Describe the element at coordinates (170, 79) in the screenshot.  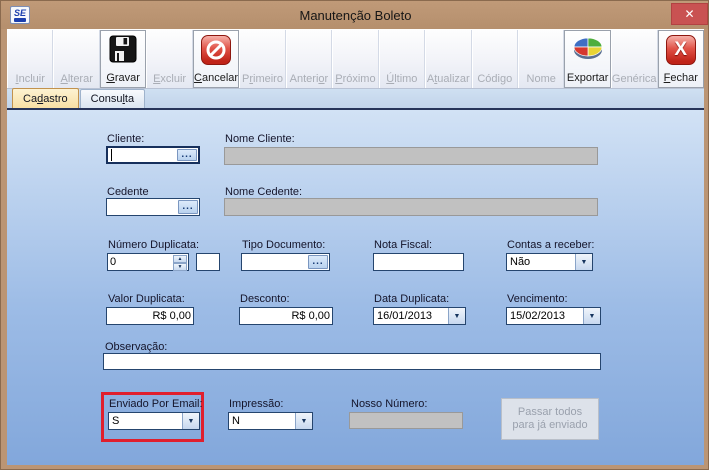
I see `toolbar-button-label: Excluir` at that location.